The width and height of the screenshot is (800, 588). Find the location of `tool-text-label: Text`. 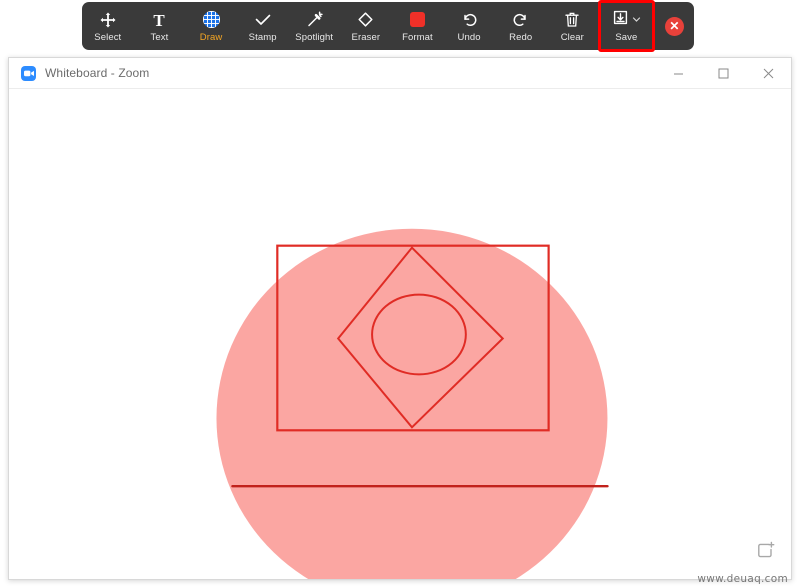

tool-text-label: Text is located at coordinates (159, 37).